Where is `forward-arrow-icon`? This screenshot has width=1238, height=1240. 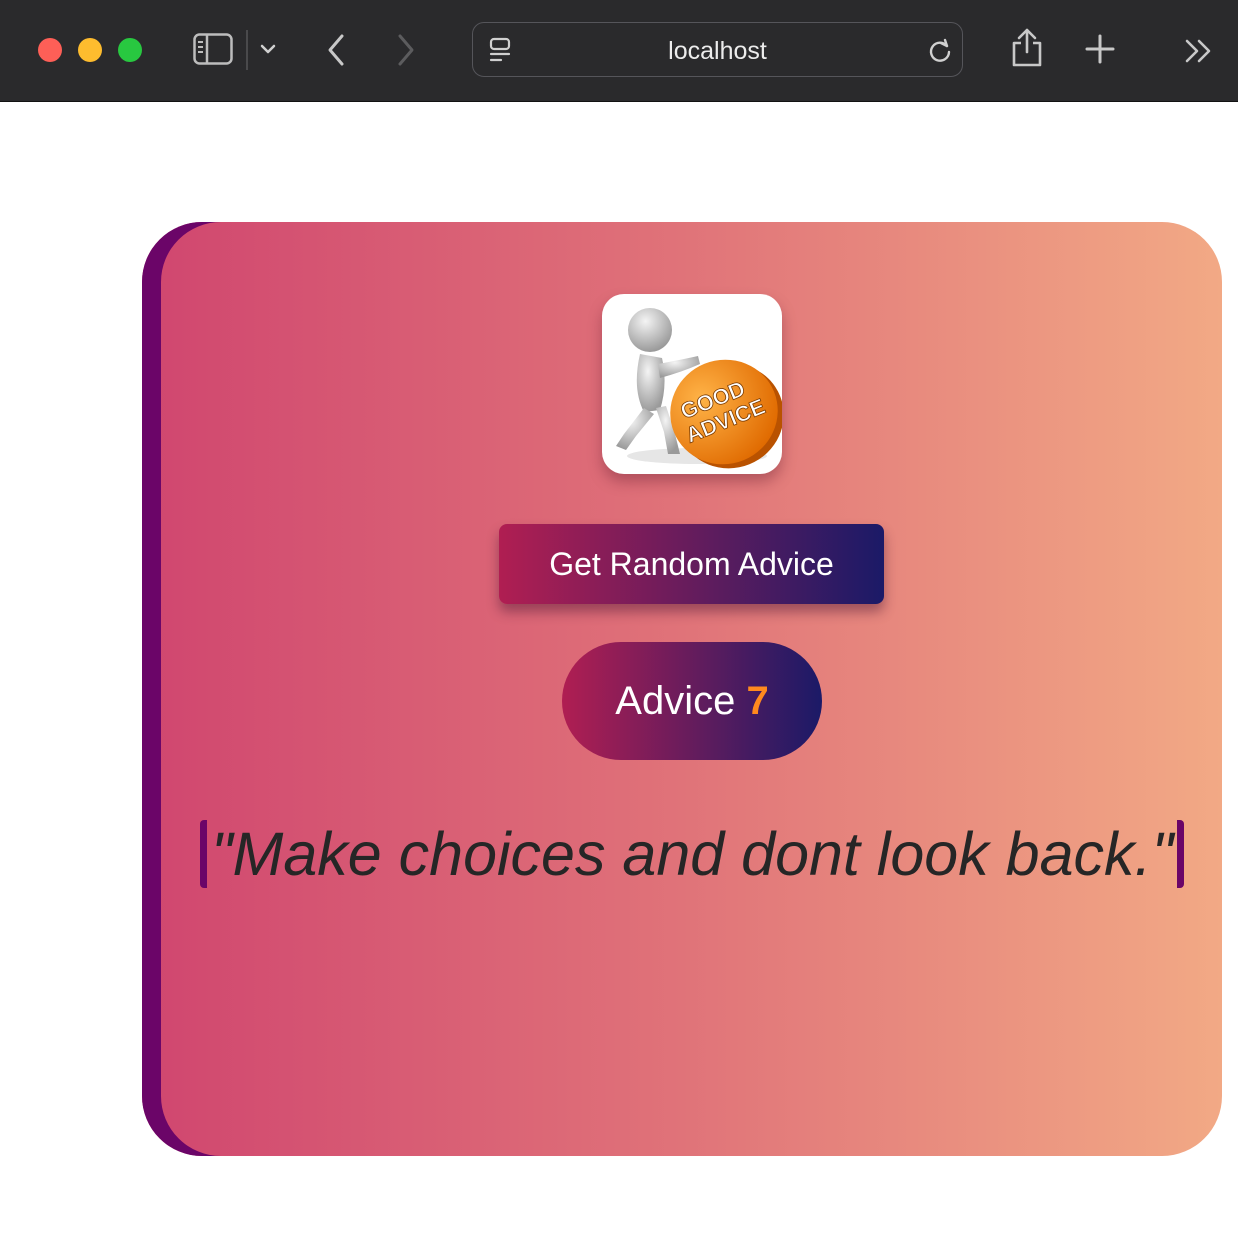
forward-arrow-icon is located at coordinates (406, 50).